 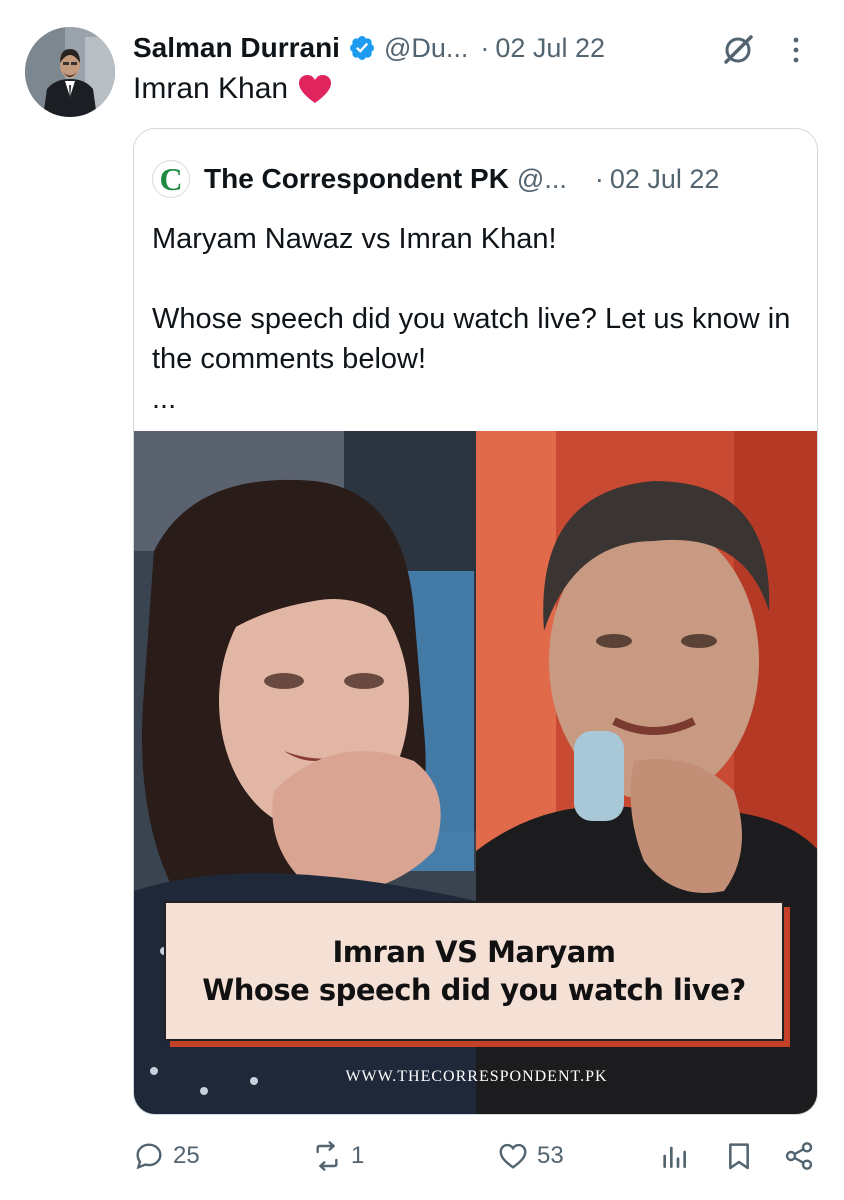 What do you see at coordinates (550, 48) in the screenshot?
I see `post-date: 02 Jul 22` at bounding box center [550, 48].